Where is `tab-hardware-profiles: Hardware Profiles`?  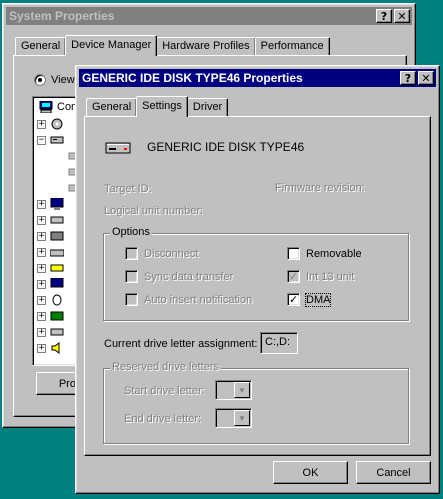
tab-hardware-profiles: Hardware Profiles is located at coordinates (206, 46).